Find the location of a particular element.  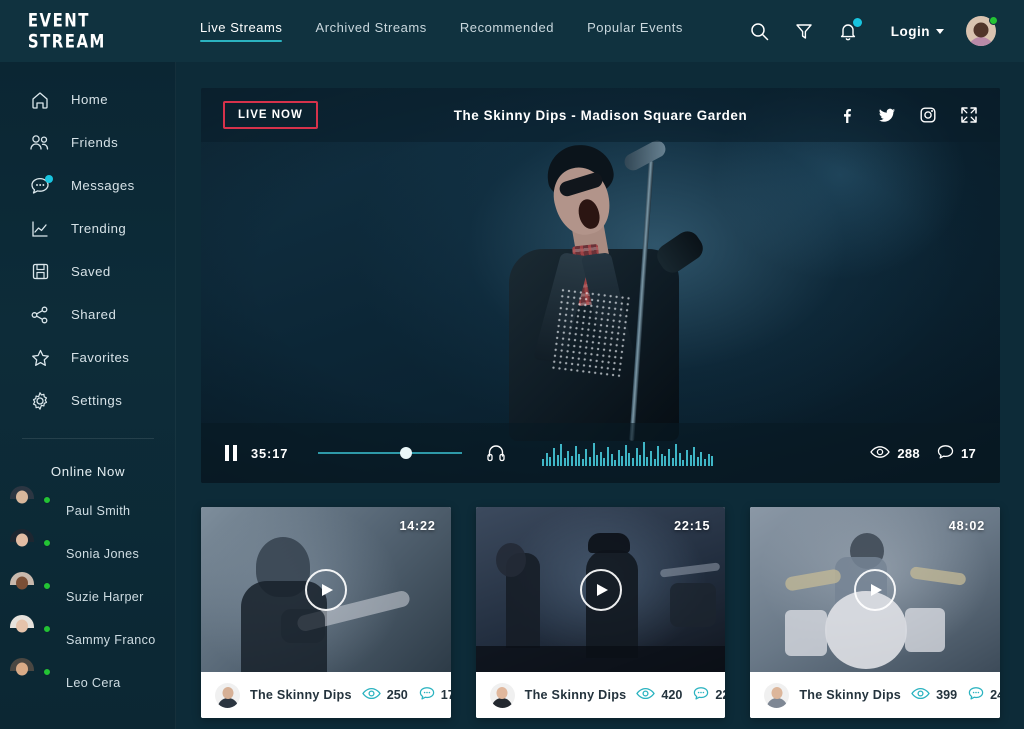

shared-icon is located at coordinates (40, 315).